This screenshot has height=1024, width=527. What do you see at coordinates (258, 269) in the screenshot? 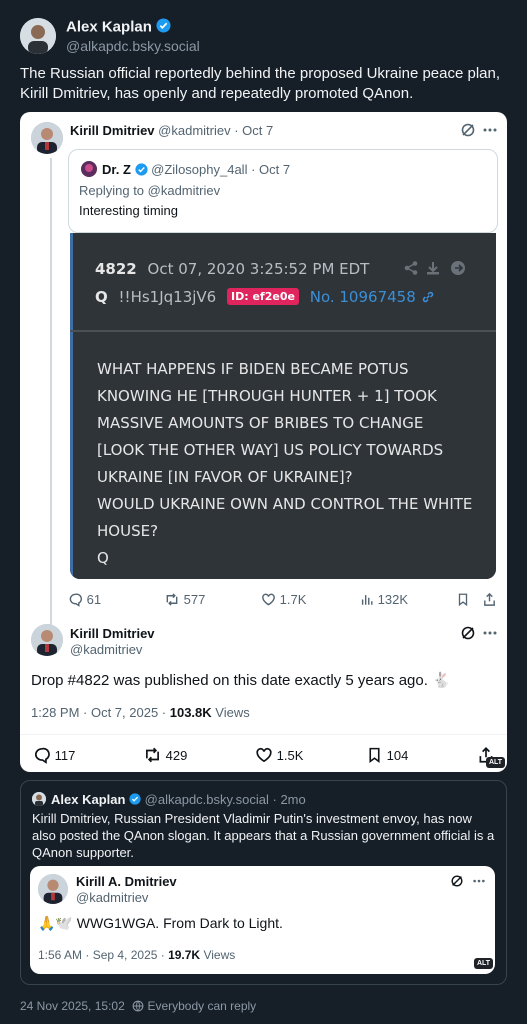
I see `drop-post-date: Oct 07, 2020 3:25:52 PM EDT` at bounding box center [258, 269].